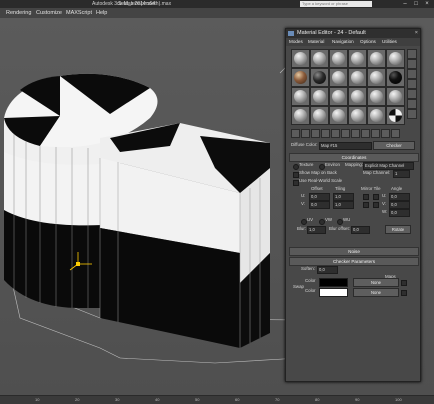 This screenshot has width=434, height=404. I want to click on u-tiling-field: 1,0, so click(343, 197).